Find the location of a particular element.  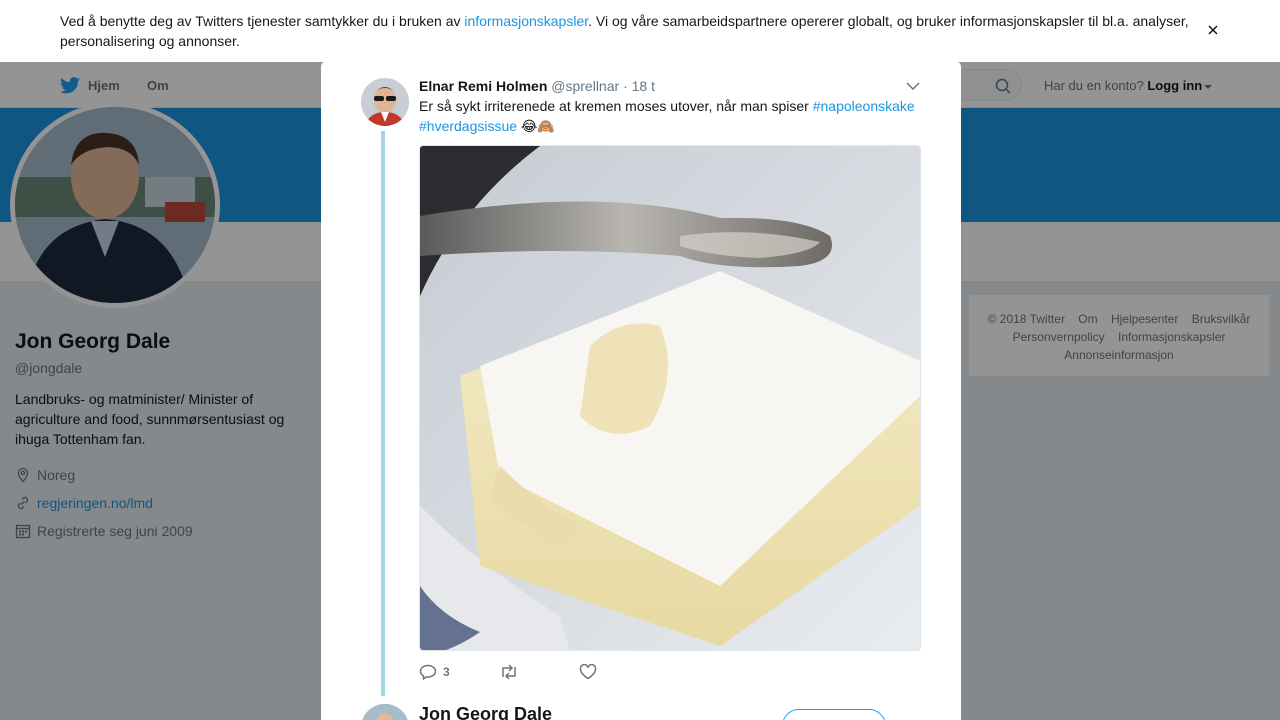

hashtag-link: #hverdagsissue is located at coordinates (468, 126).